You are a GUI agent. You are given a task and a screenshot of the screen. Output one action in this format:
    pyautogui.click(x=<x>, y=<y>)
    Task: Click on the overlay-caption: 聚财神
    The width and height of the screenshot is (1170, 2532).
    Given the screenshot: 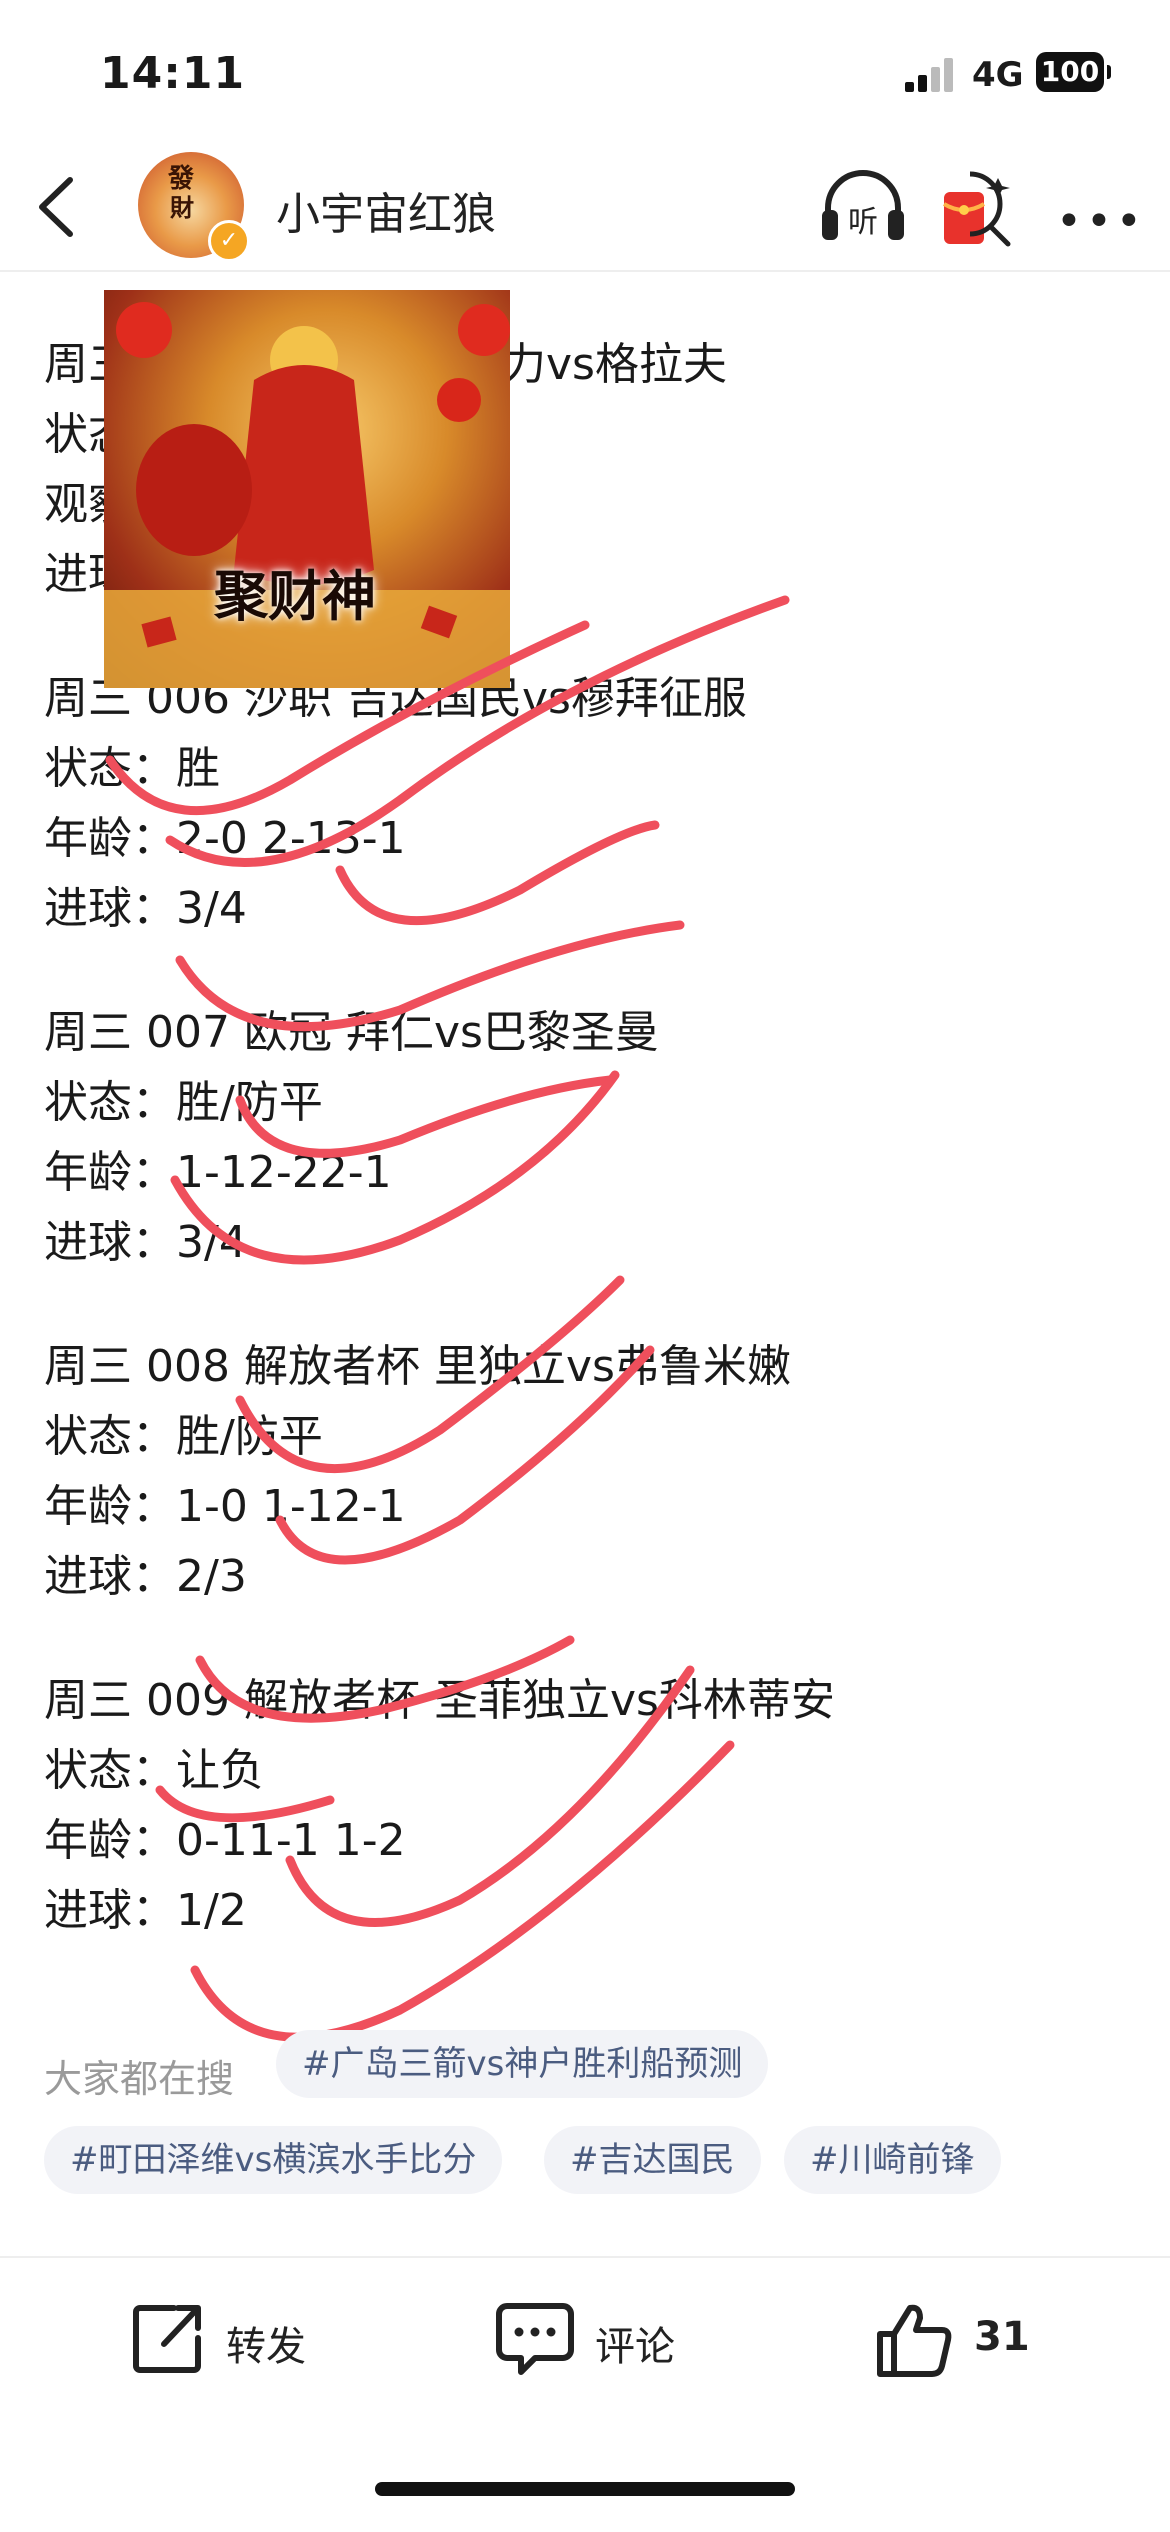 What is the action you would take?
    pyautogui.click(x=295, y=596)
    